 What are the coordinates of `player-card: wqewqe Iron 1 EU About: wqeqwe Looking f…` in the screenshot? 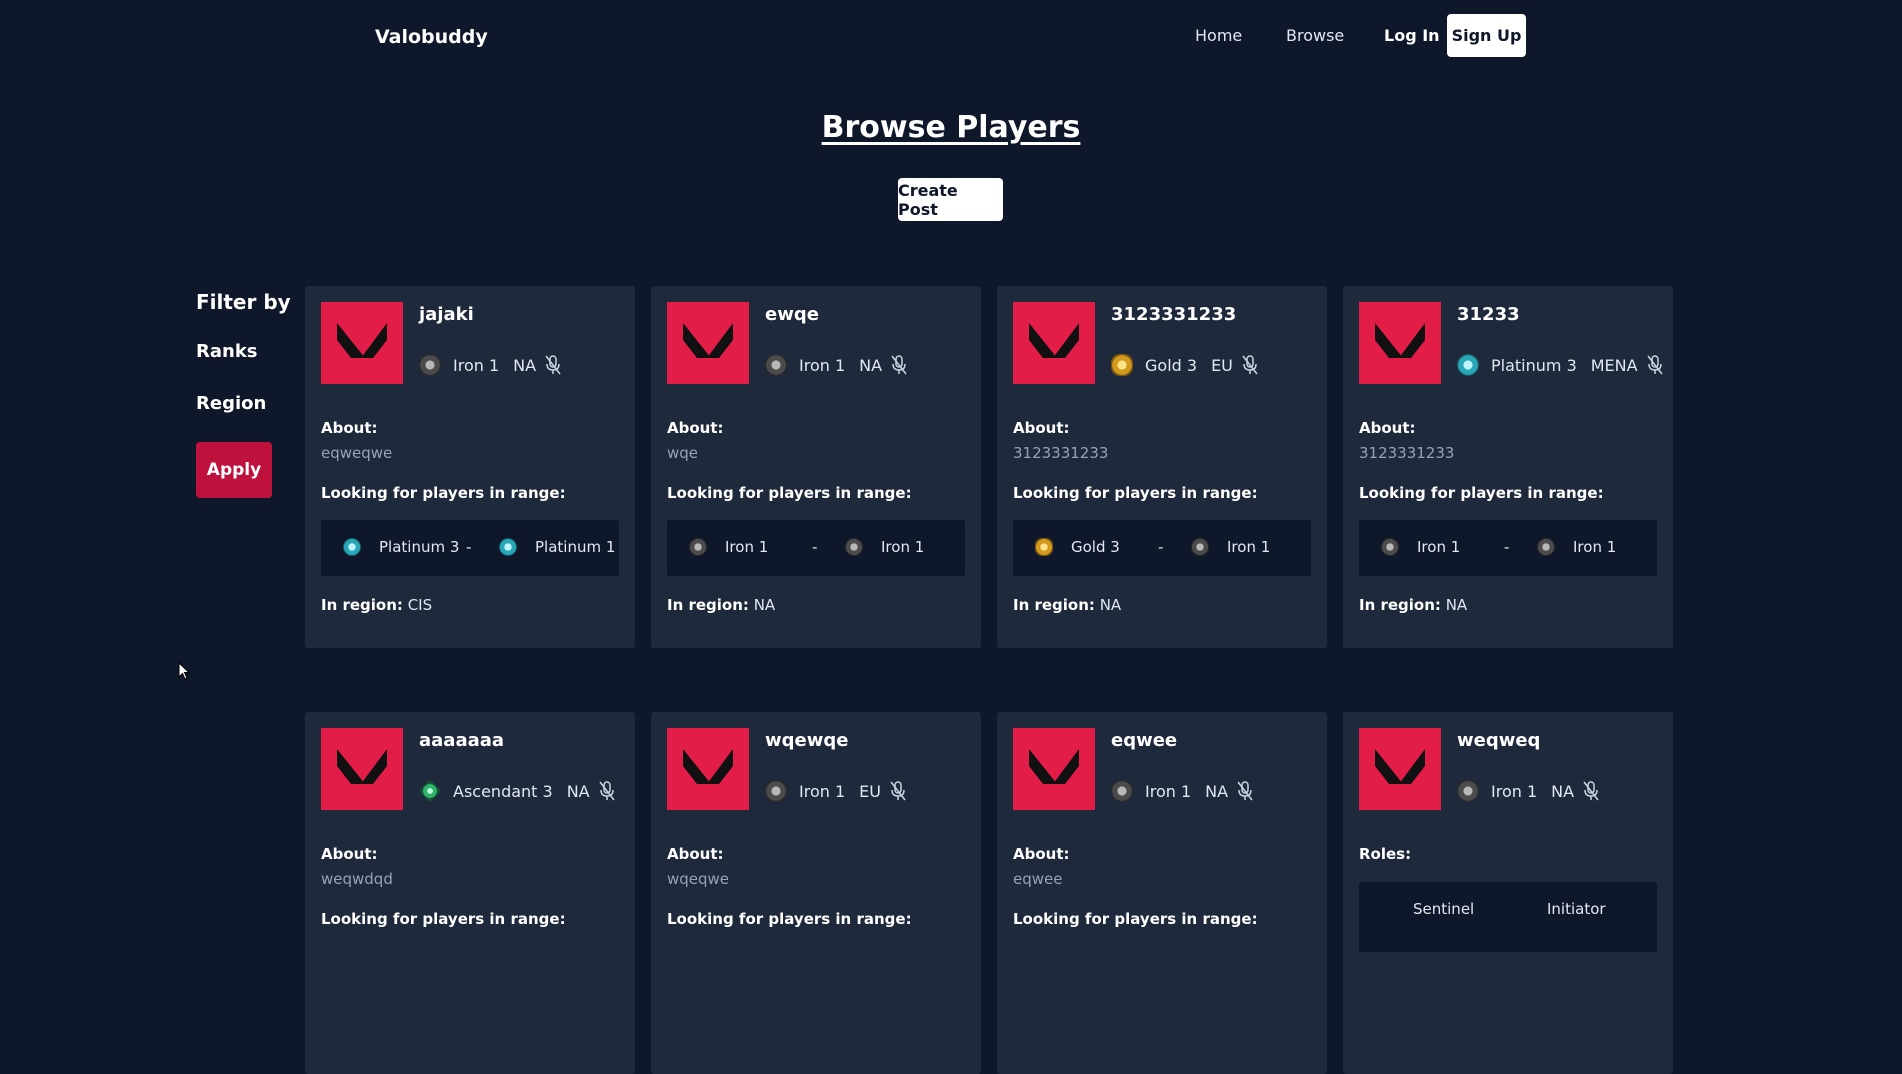 It's located at (816, 893).